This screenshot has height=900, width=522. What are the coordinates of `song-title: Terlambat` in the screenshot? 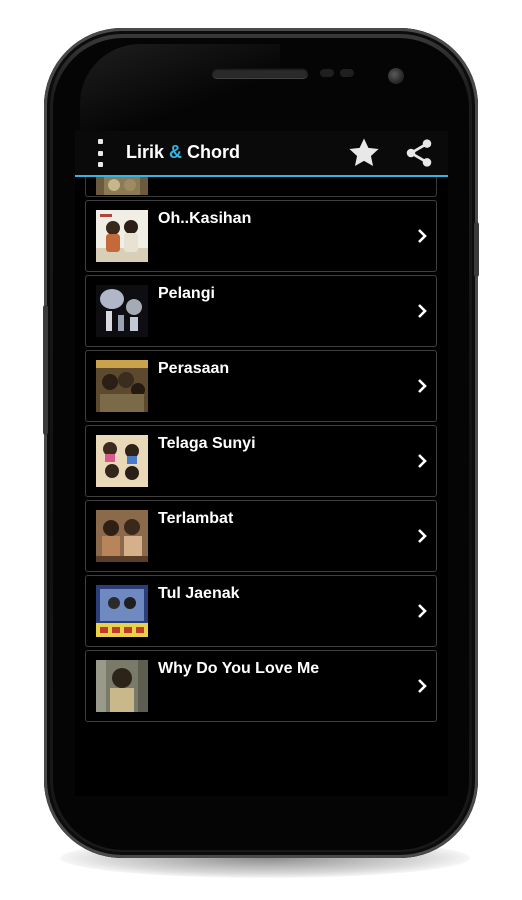 It's located at (196, 518).